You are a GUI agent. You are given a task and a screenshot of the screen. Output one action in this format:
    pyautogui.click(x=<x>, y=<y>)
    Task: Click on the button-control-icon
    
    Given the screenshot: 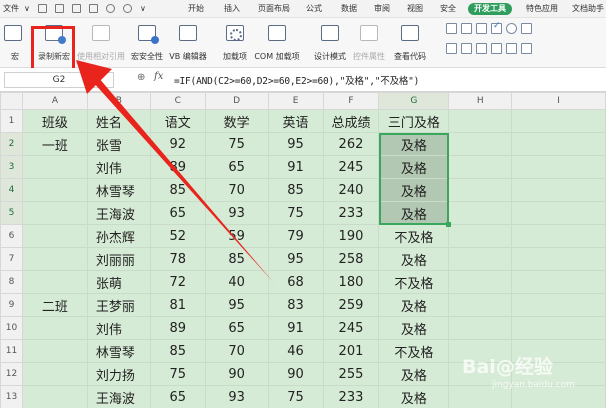 What is the action you would take?
    pyautogui.click(x=481, y=28)
    